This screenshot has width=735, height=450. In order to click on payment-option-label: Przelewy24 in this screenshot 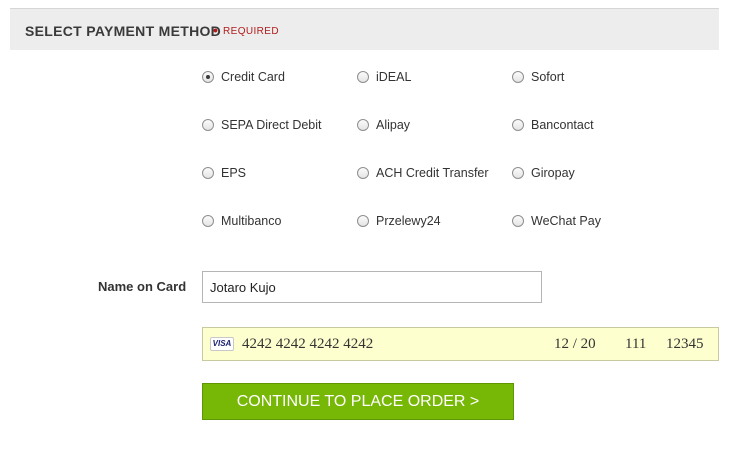, I will do `click(408, 221)`.